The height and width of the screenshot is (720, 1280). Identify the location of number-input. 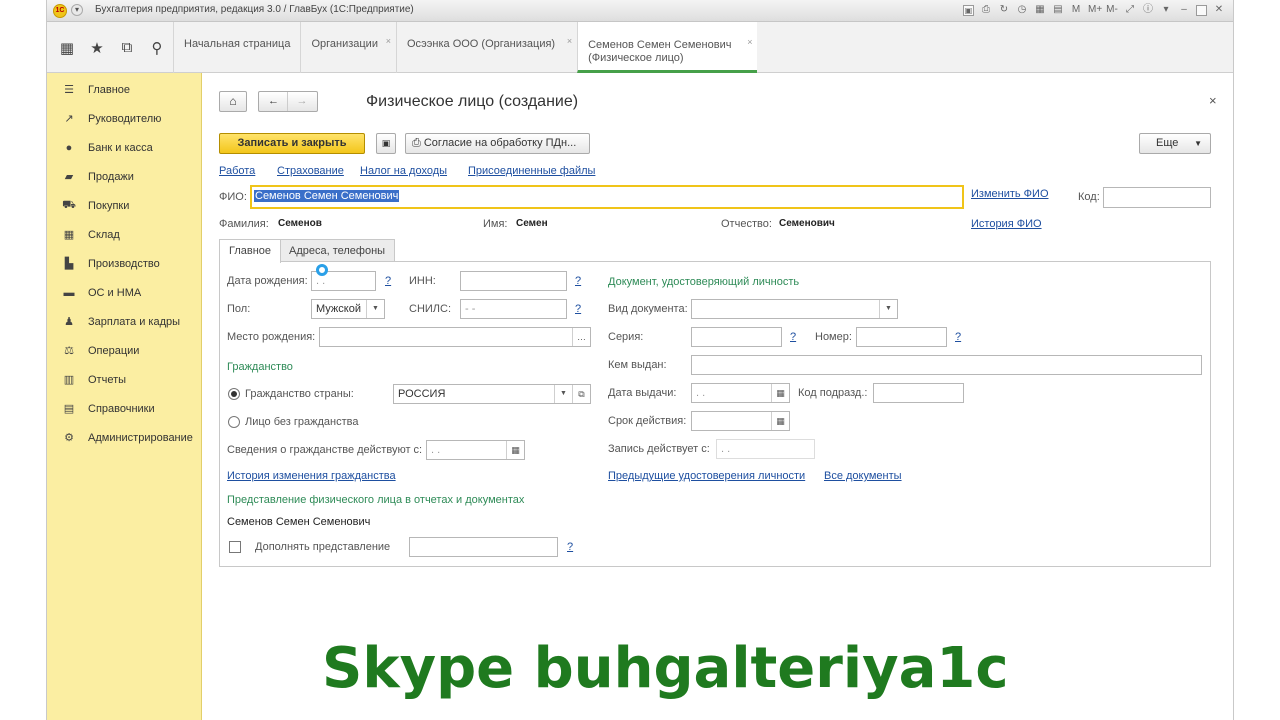
(901, 337).